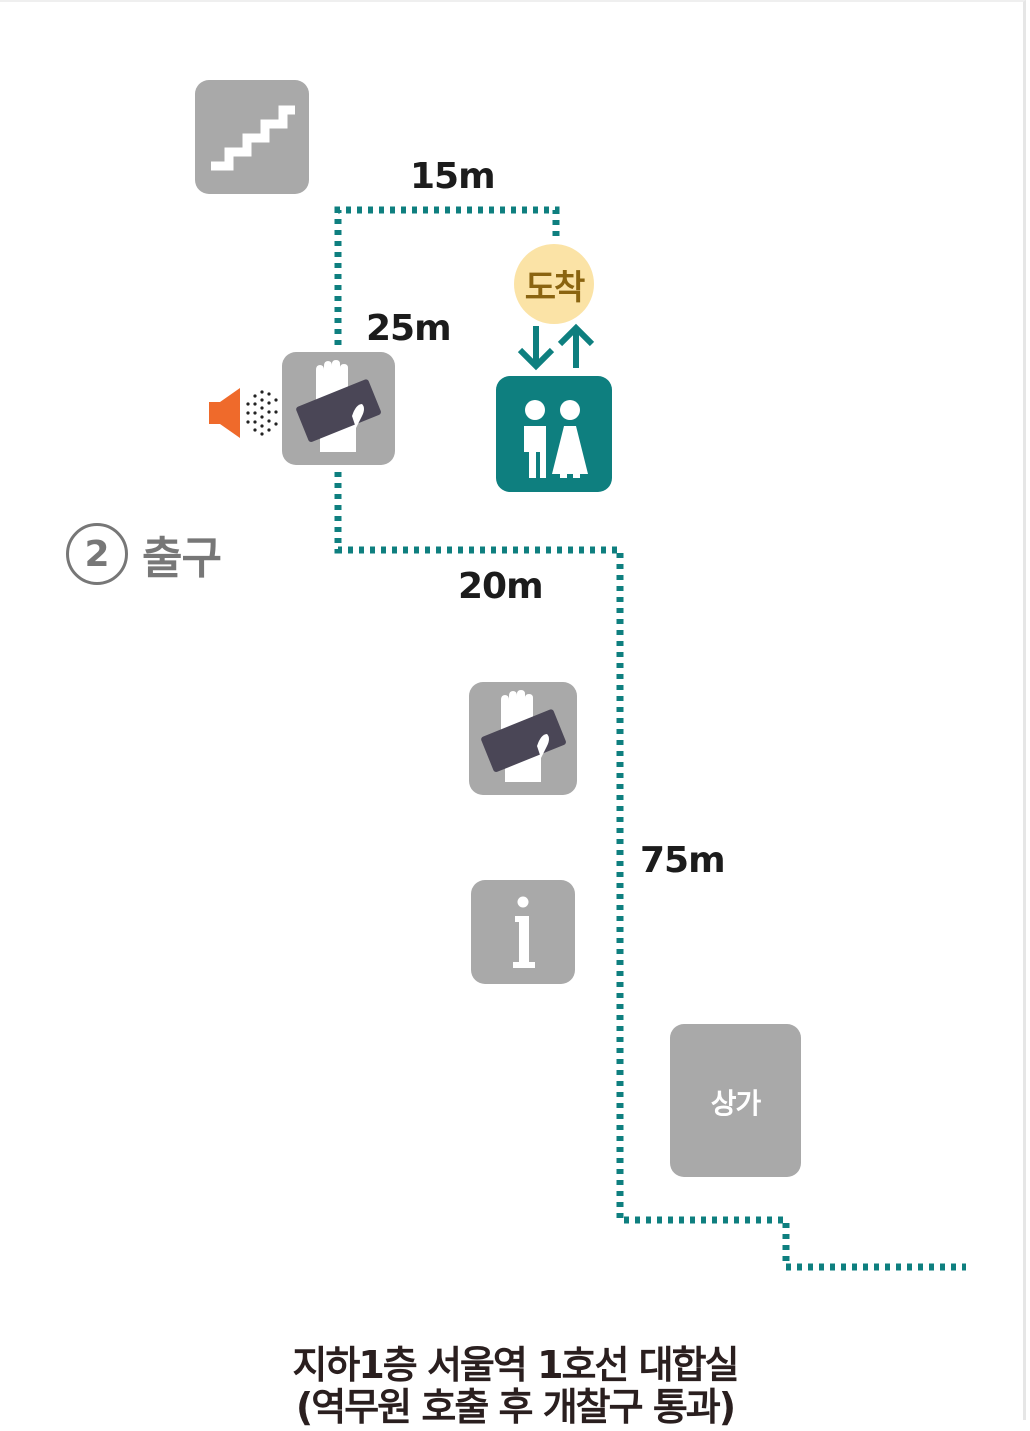  I want to click on distance-label-25m: 25m, so click(409, 328).